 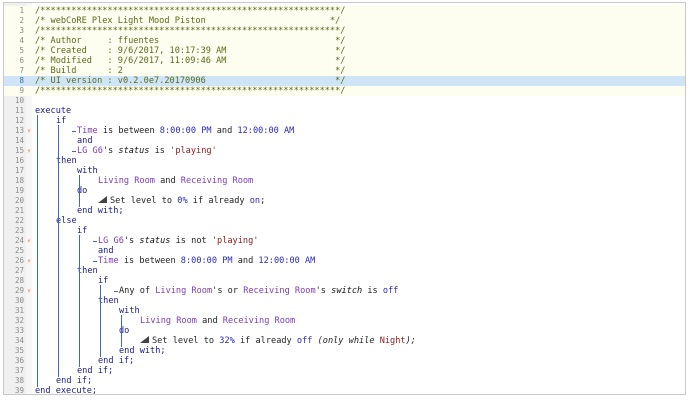 I want to click on signal-bars-icon, so click(x=102, y=199).